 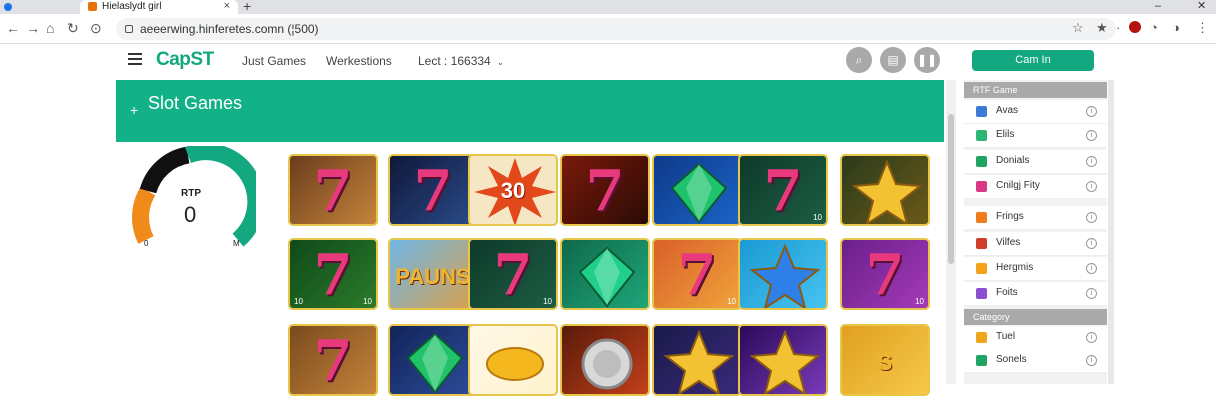 I want to click on minimize-icon: –, so click(x=1158, y=6).